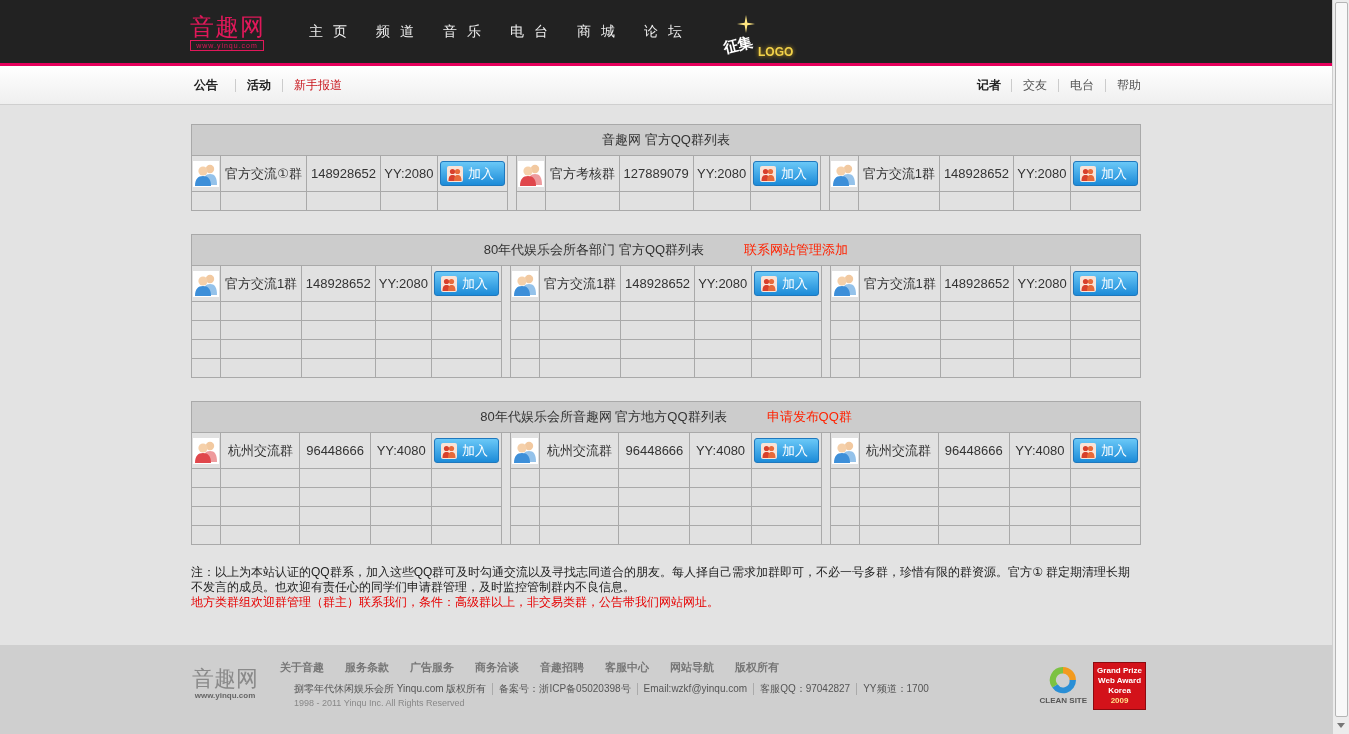 This screenshot has height=734, width=1349. I want to click on group-name: 官方考核群, so click(582, 173).